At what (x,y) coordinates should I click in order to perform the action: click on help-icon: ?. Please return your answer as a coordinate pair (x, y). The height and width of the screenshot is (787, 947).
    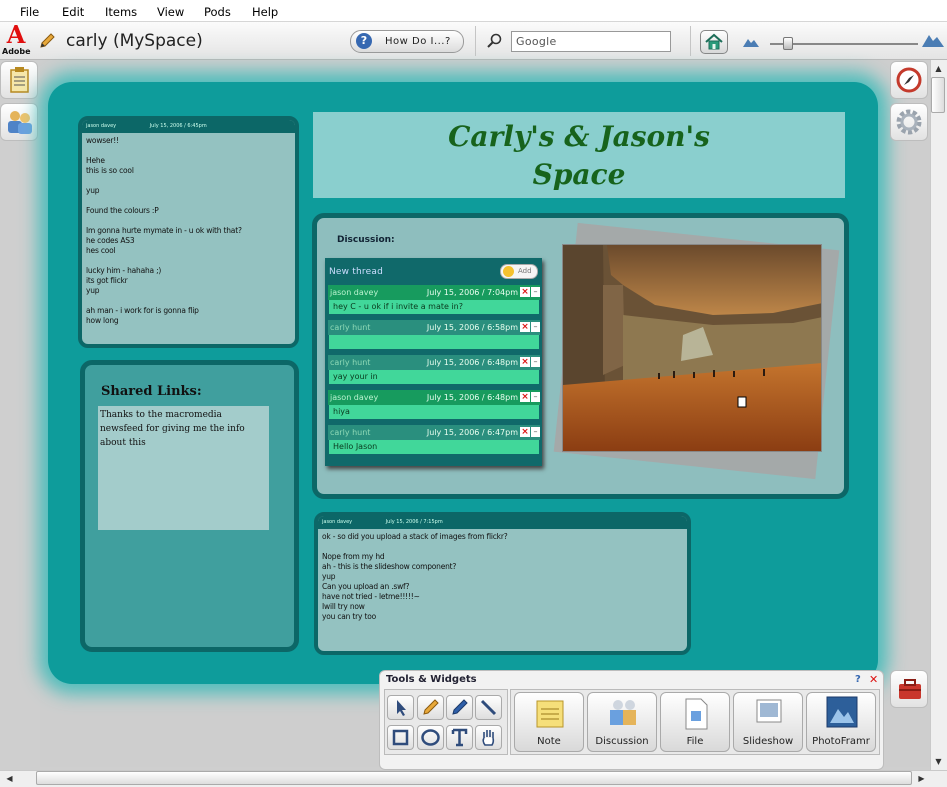
    Looking at the image, I should click on (364, 41).